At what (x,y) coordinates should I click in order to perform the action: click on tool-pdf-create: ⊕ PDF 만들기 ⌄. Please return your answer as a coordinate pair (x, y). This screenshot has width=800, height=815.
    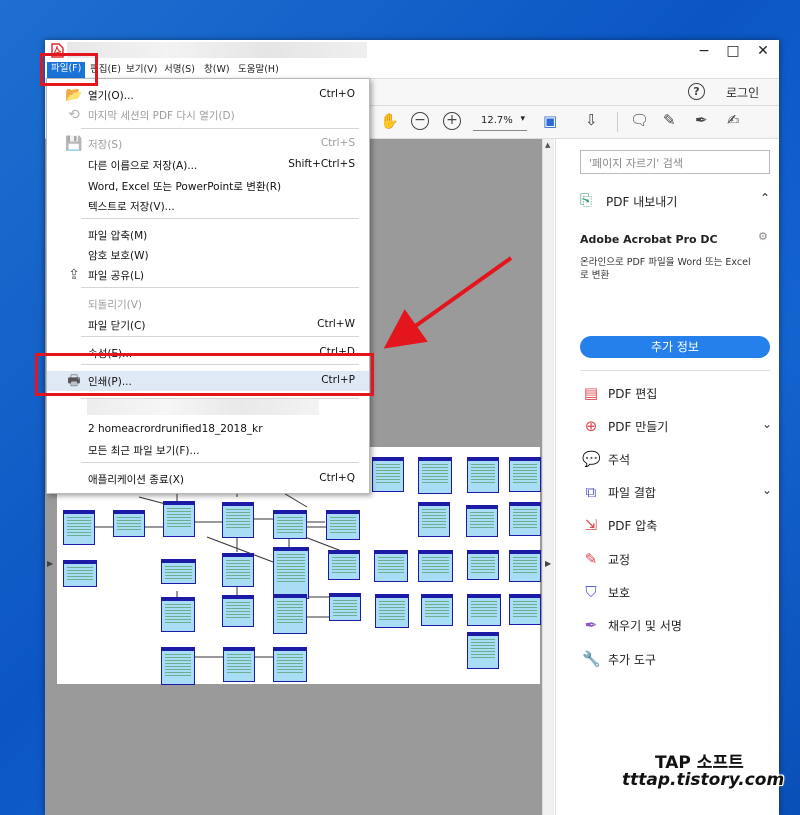
    Looking at the image, I should click on (677, 426).